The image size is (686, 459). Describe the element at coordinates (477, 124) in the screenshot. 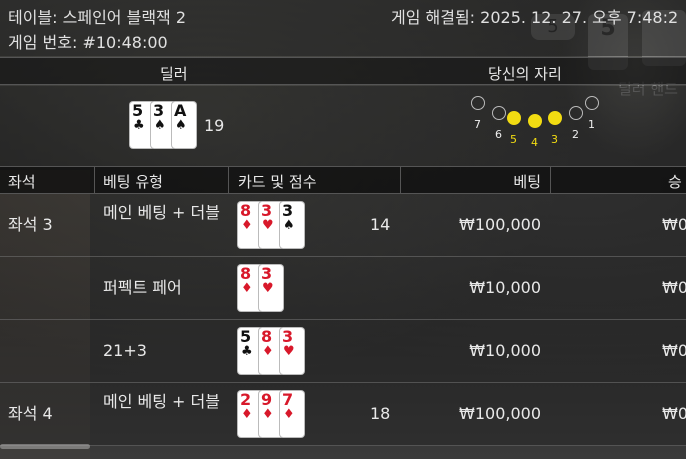

I see `seat-number-label: 7` at that location.